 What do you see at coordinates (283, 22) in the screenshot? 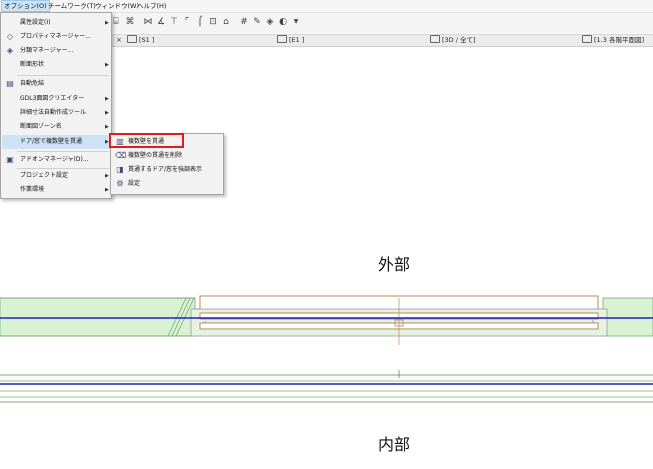
I see `render-tool-icon: ◐` at bounding box center [283, 22].